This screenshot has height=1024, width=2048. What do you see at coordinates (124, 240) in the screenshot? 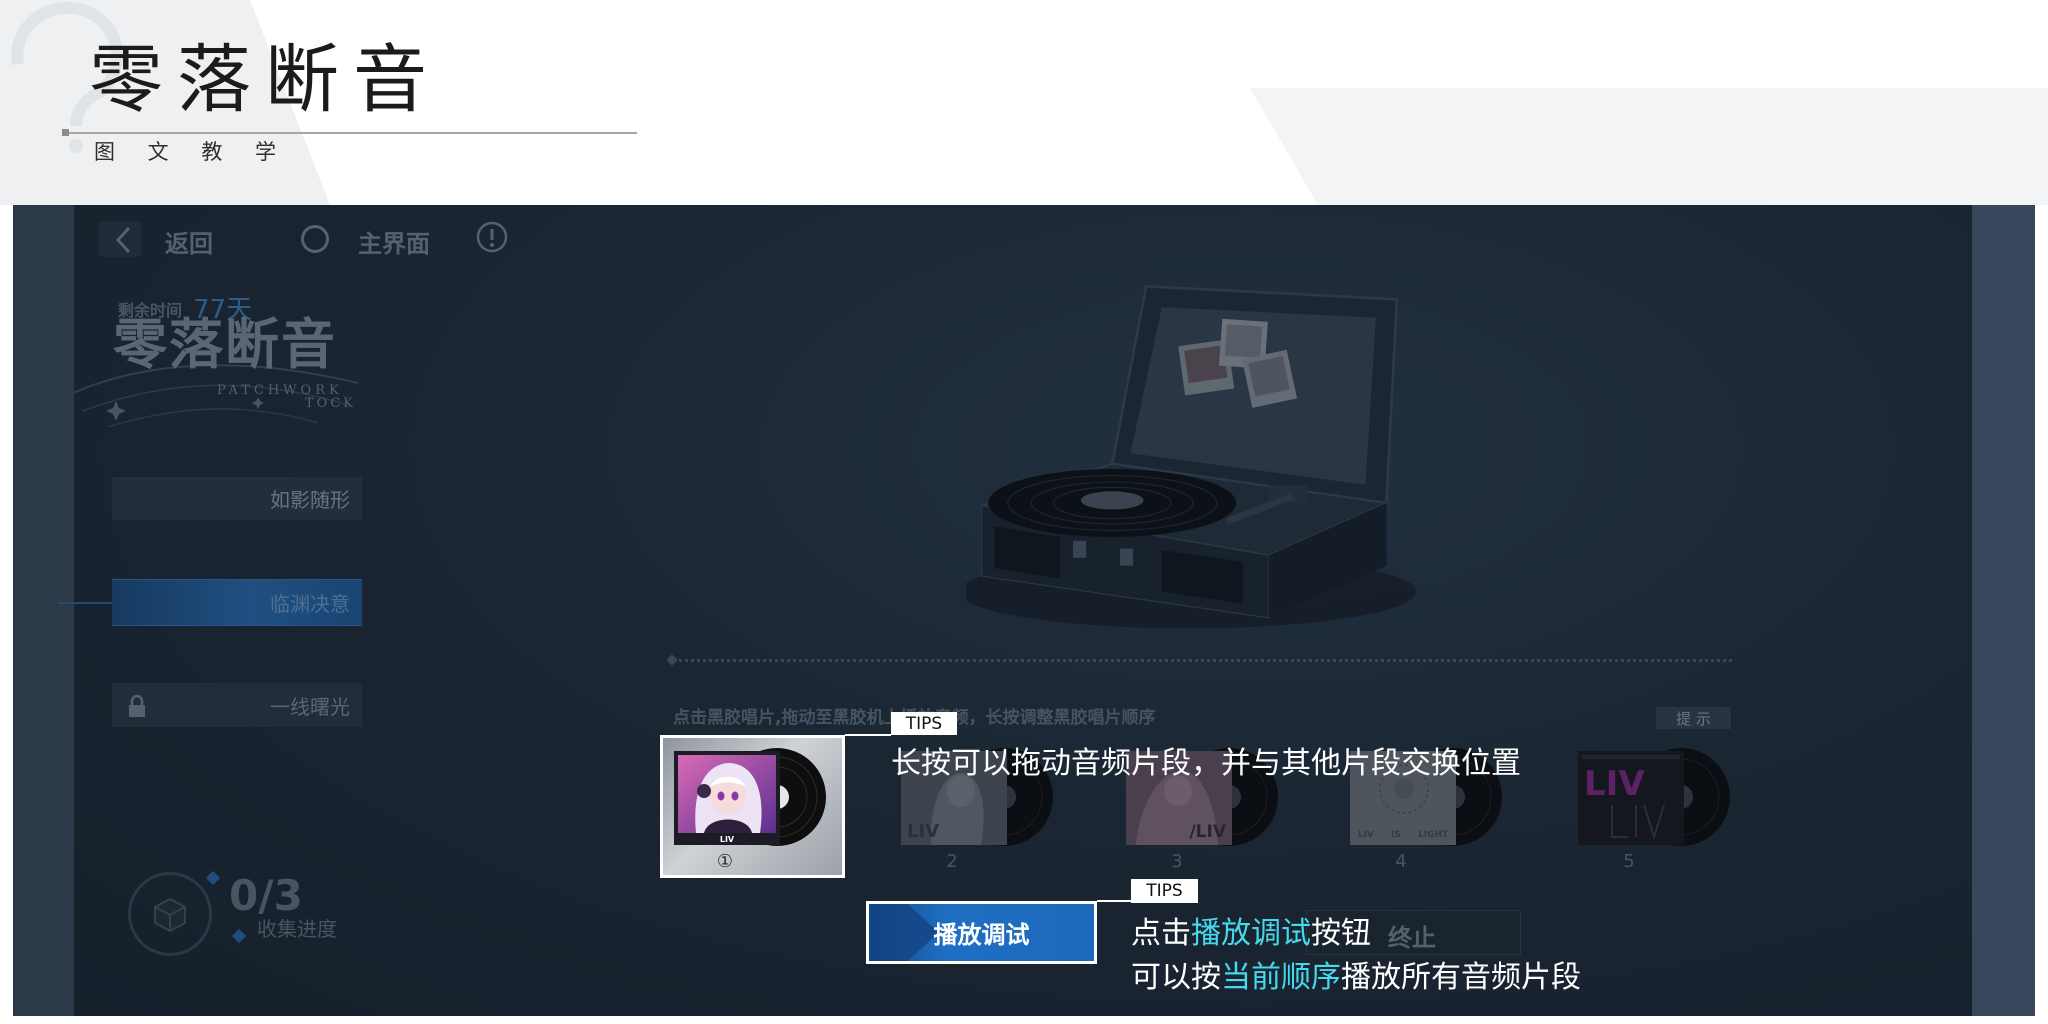
I see `chevron-left-icon` at bounding box center [124, 240].